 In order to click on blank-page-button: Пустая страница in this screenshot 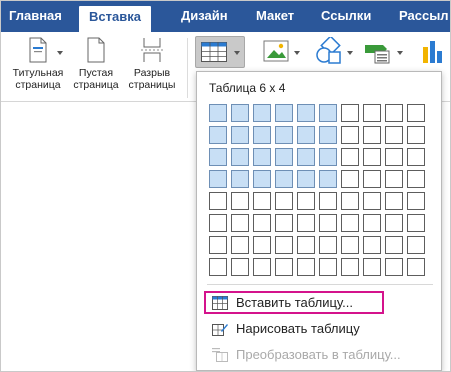, I will do `click(96, 64)`.